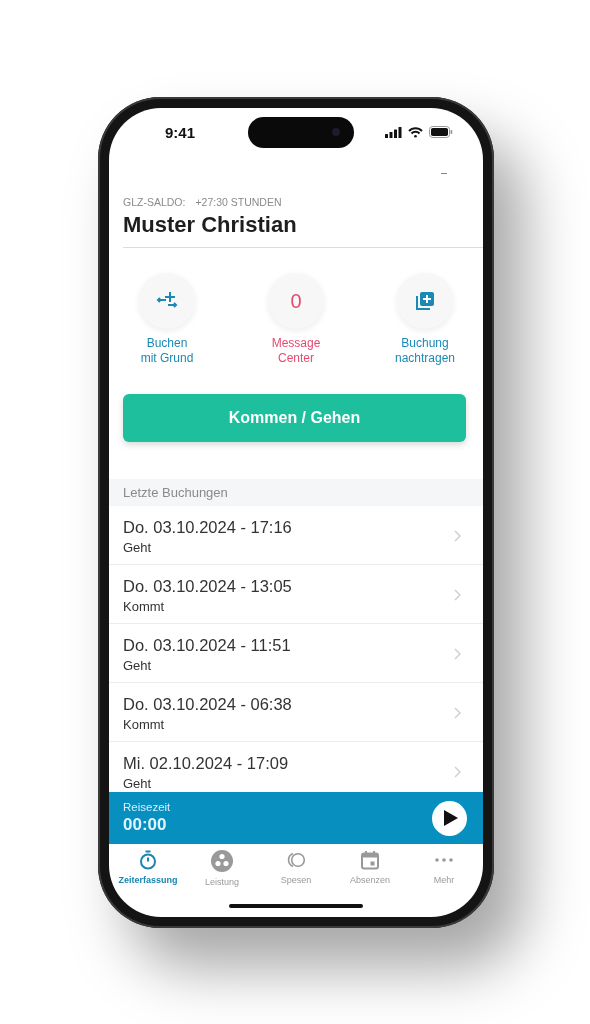 The width and height of the screenshot is (590, 1024). I want to click on booking-datetime: Do. 03.10.2024 - 06:38, so click(207, 704).